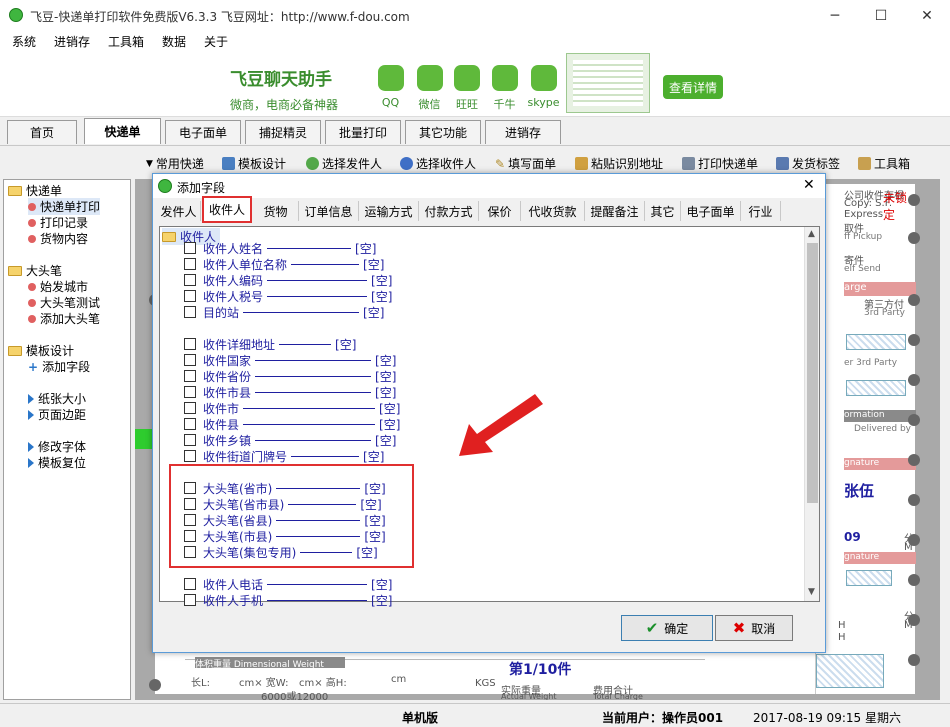 This screenshot has width=950, height=727. Describe the element at coordinates (58, 286) in the screenshot. I see `tree-item-origin-city: 始发城市` at that location.